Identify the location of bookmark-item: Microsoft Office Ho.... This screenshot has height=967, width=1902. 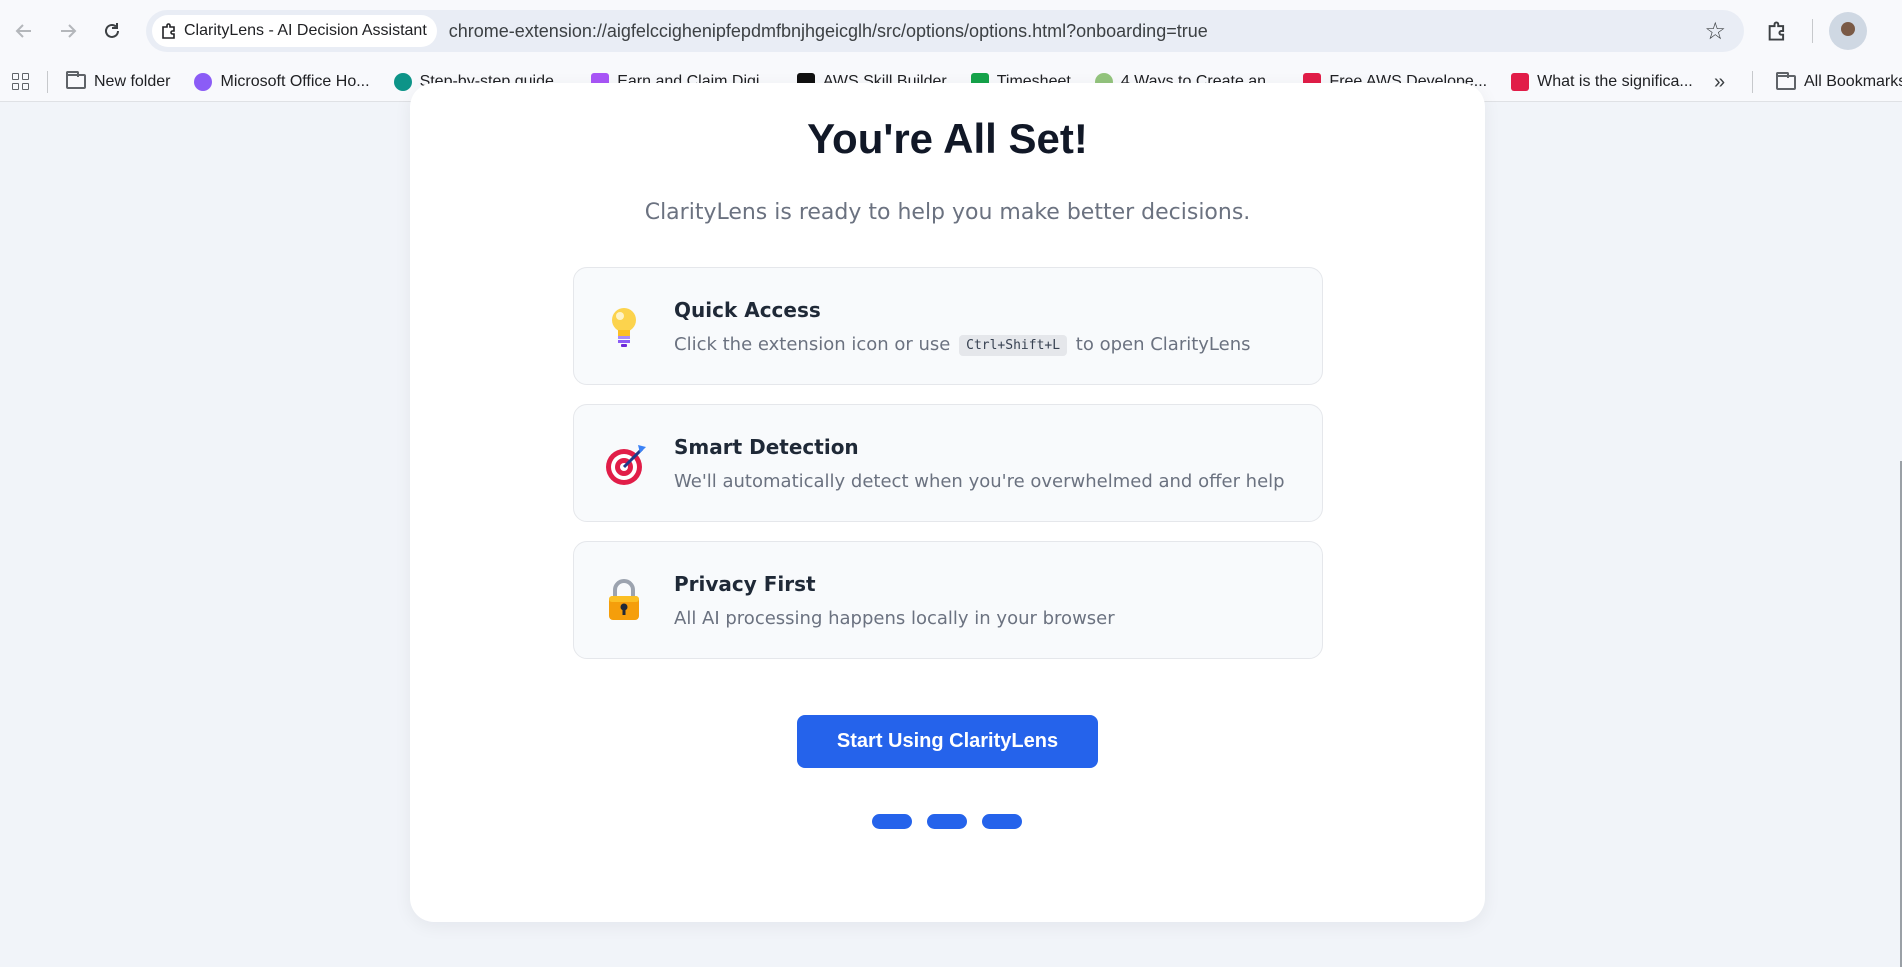
(281, 82).